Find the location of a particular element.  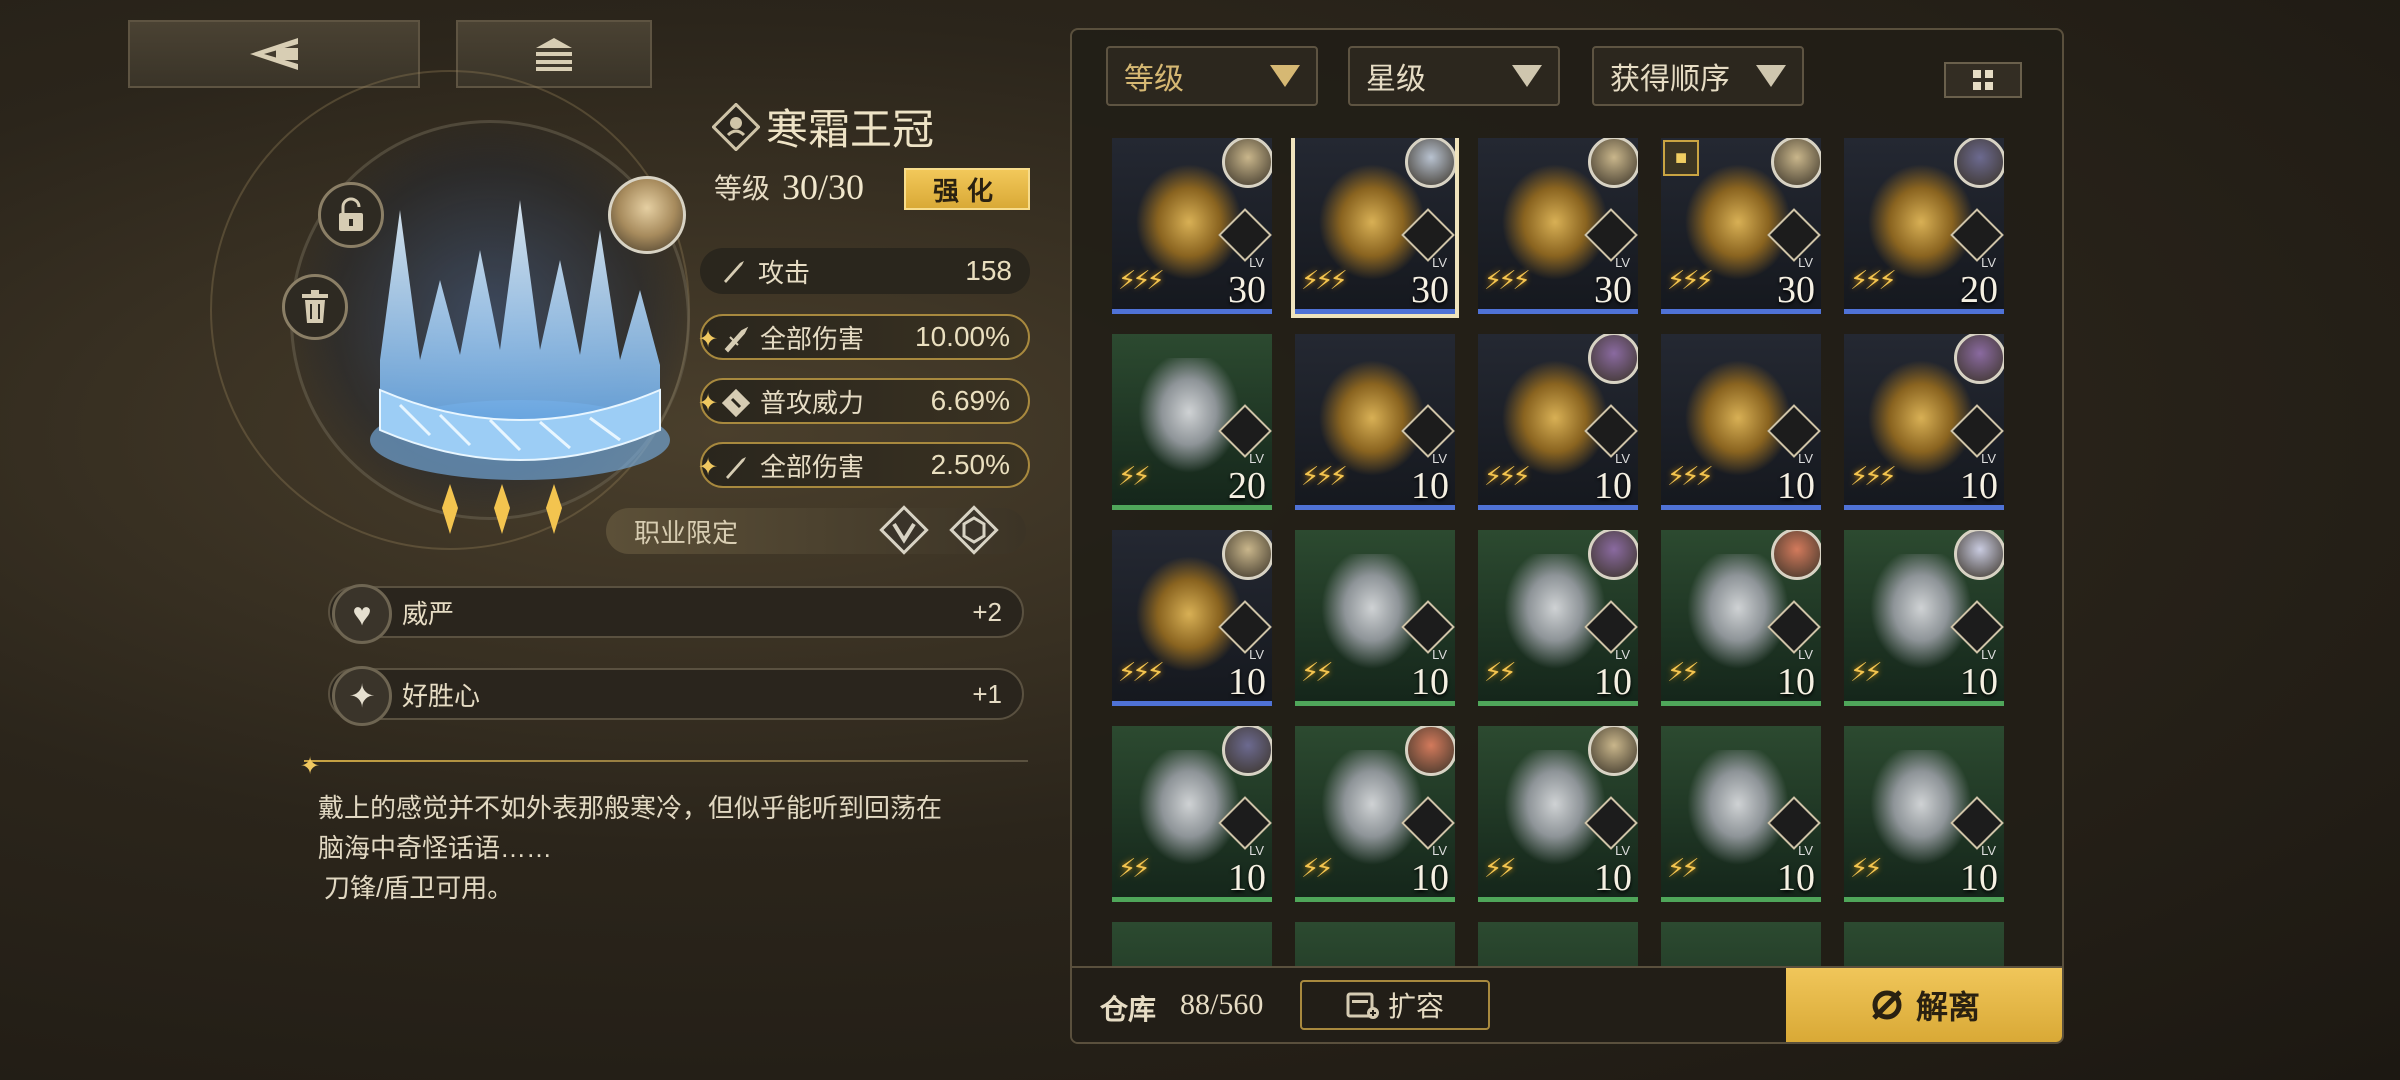

discard-button is located at coordinates (315, 307).